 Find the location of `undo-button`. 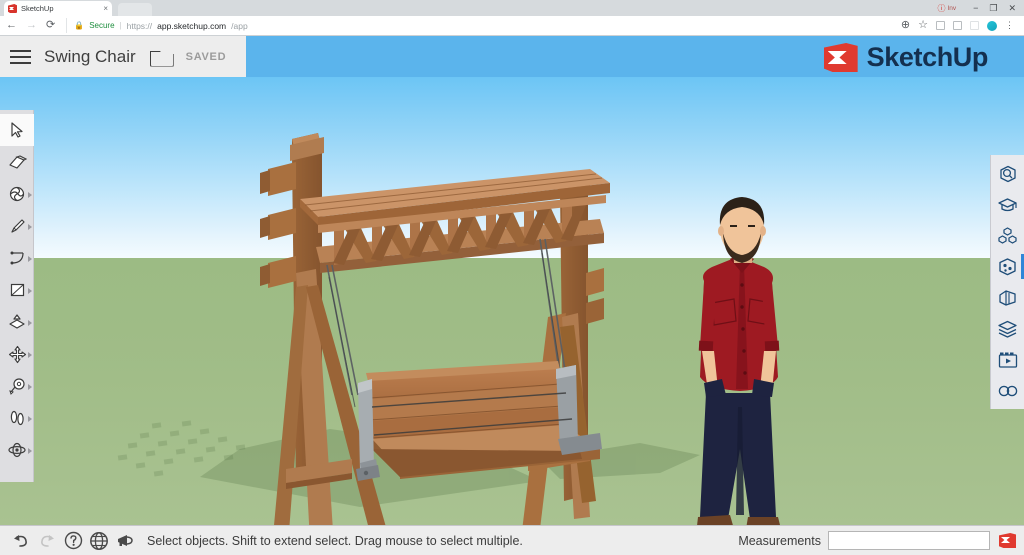

undo-button is located at coordinates (21, 541).